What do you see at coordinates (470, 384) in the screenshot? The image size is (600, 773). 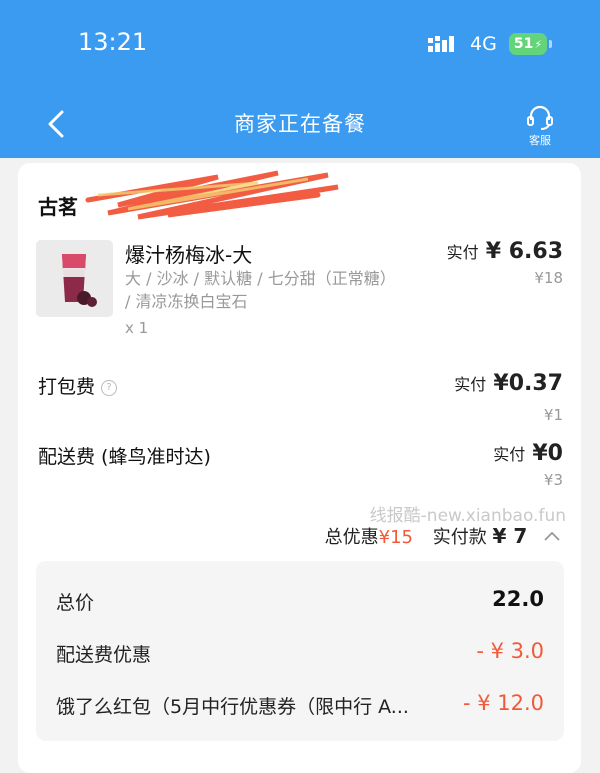 I see `packing-fee-paid-label: 实付` at bounding box center [470, 384].